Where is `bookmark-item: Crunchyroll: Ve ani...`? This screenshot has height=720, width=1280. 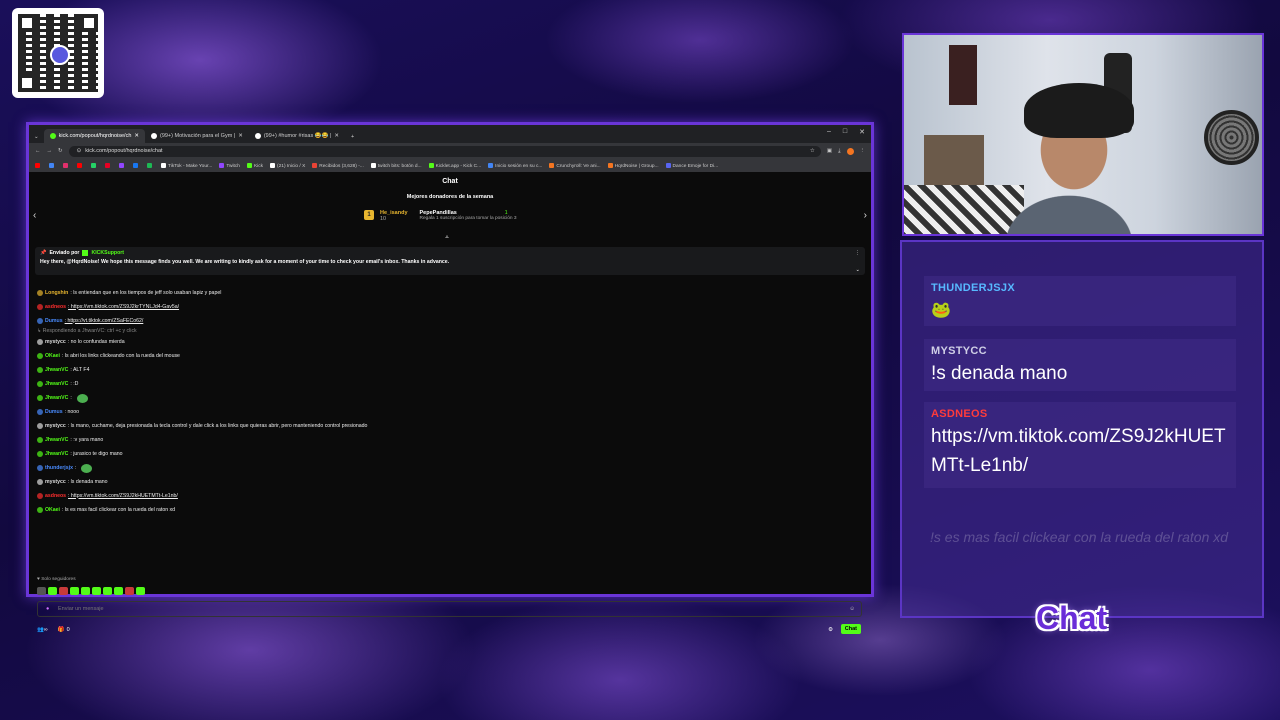 bookmark-item: Crunchyroll: Ve ani... is located at coordinates (575, 165).